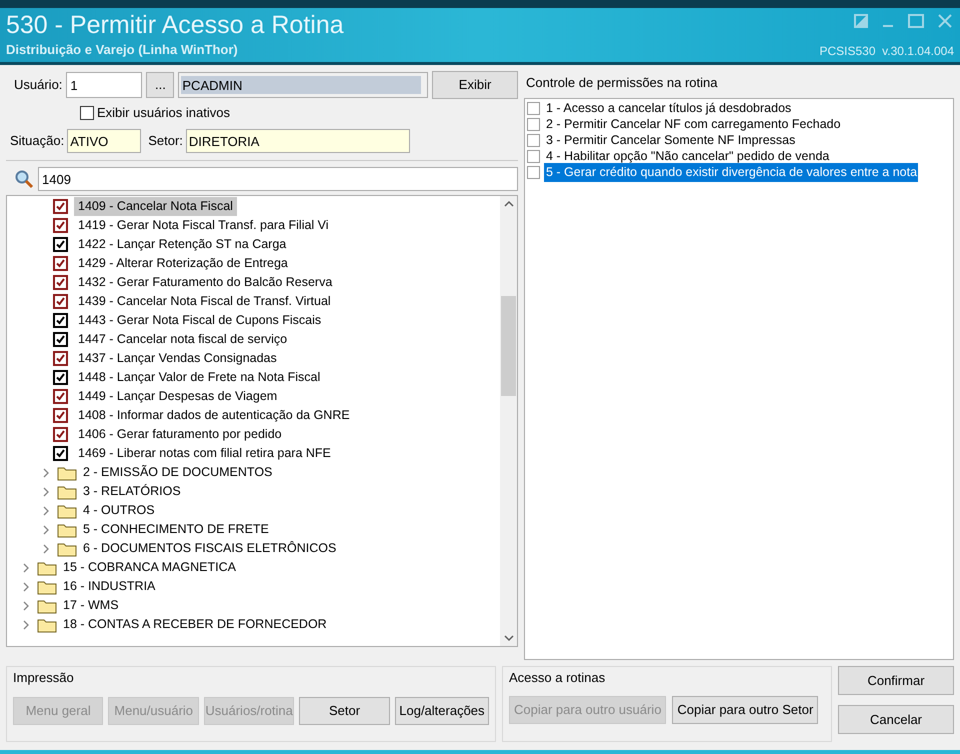 The width and height of the screenshot is (960, 754). What do you see at coordinates (668, 108) in the screenshot?
I see `permission-item: 1 - Acesso a cancelar títulos já desdobrados` at bounding box center [668, 108].